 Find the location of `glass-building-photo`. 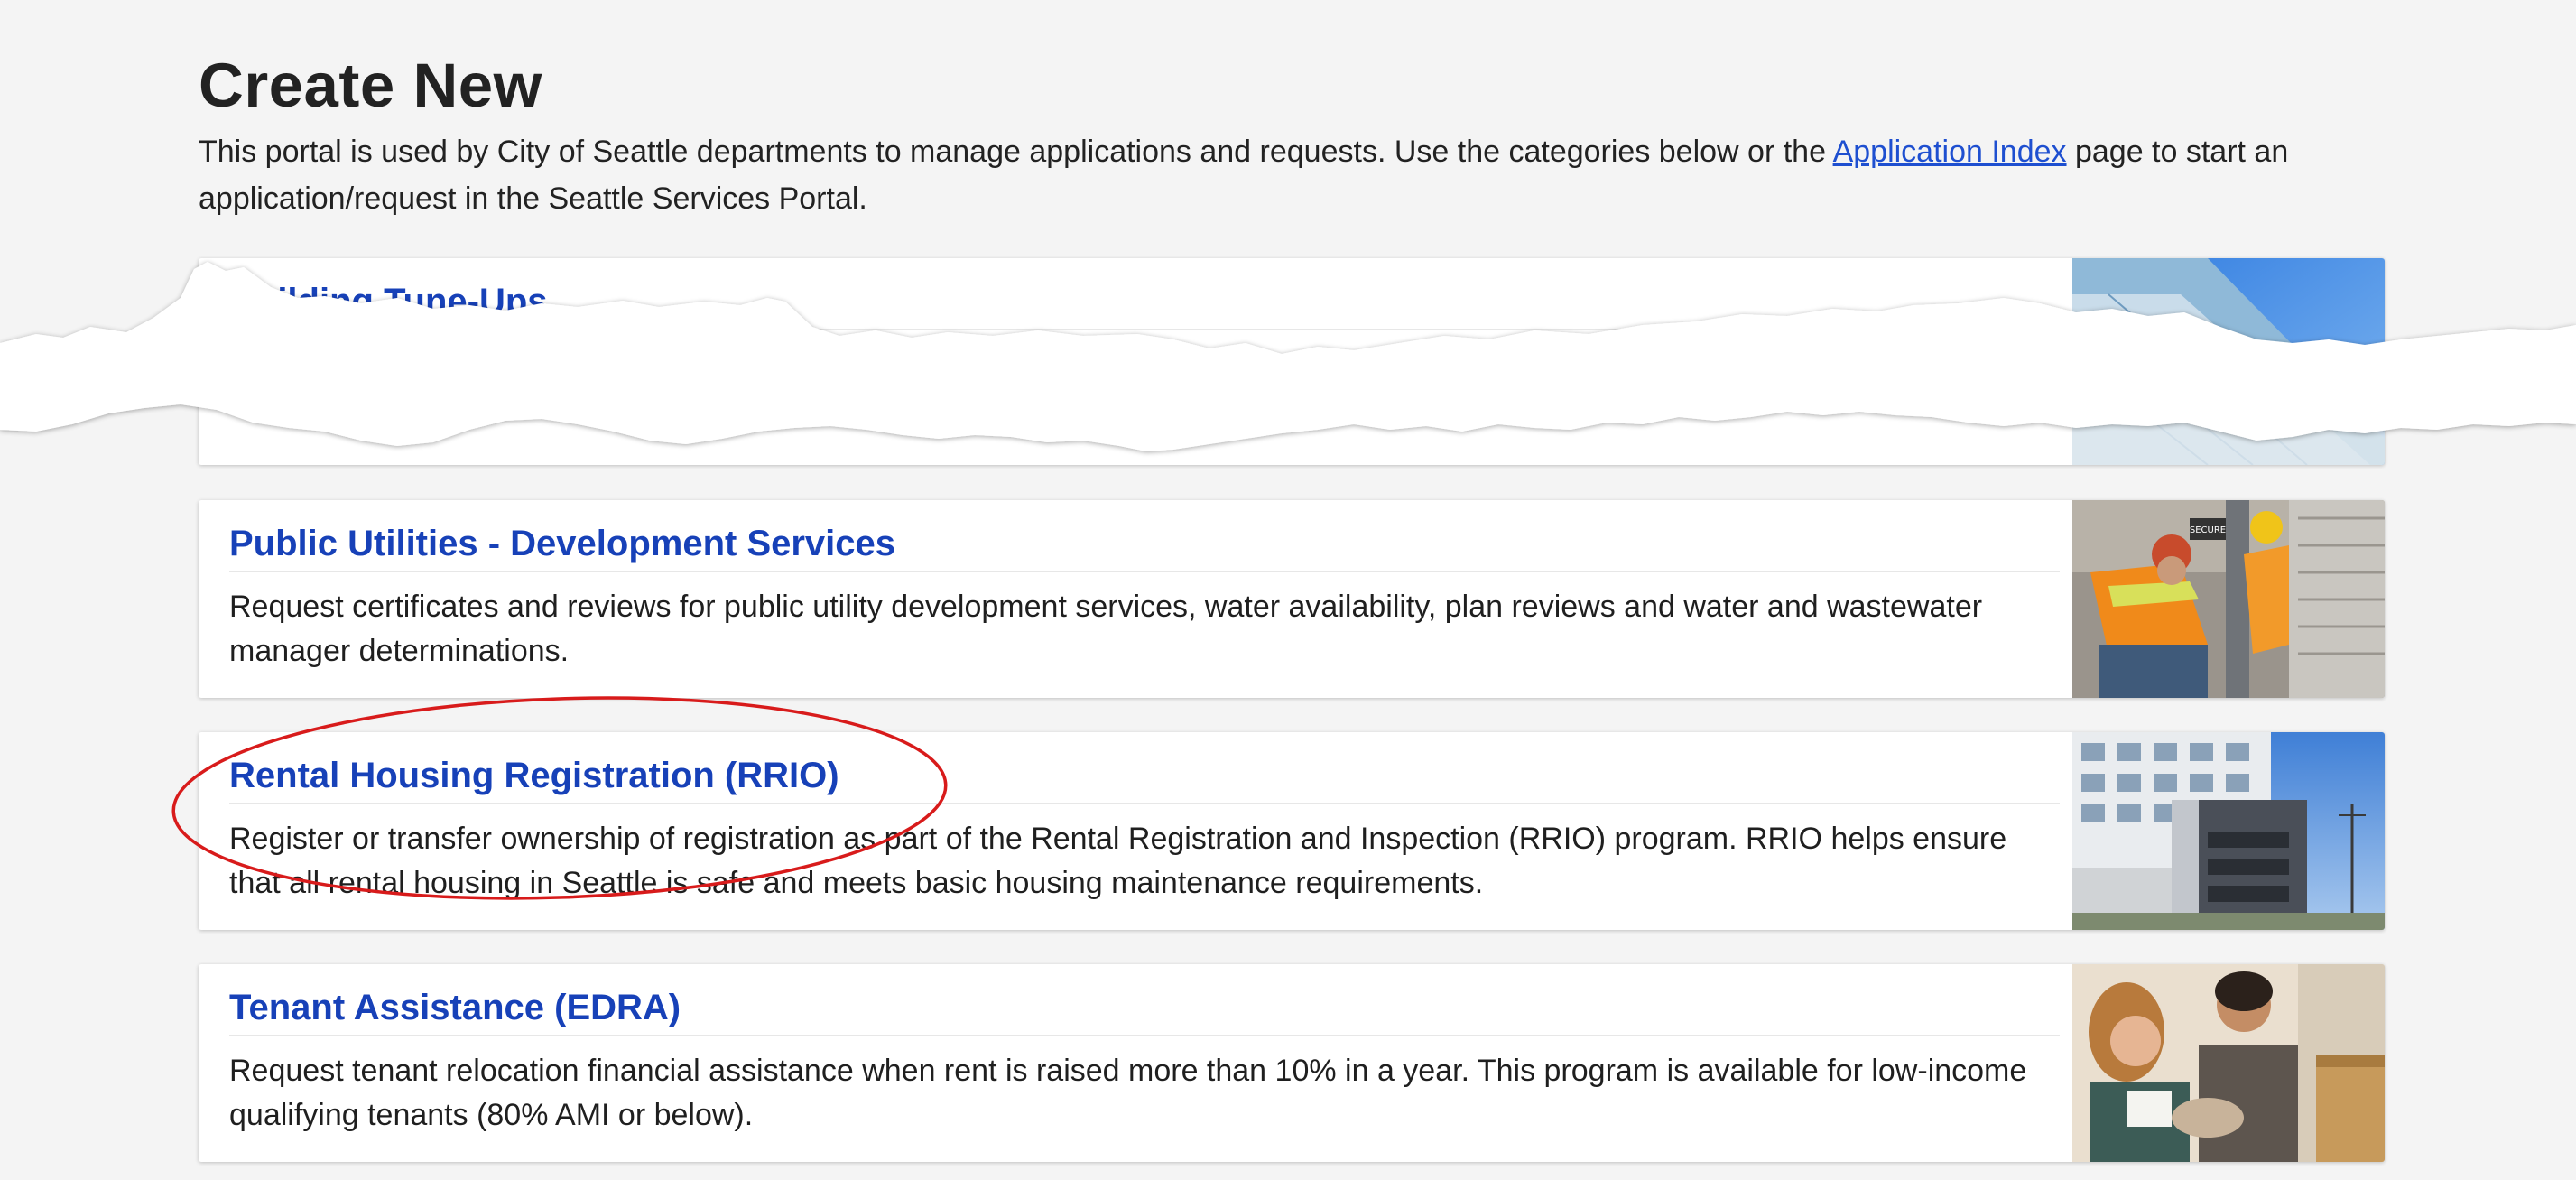

glass-building-photo is located at coordinates (2228, 361).